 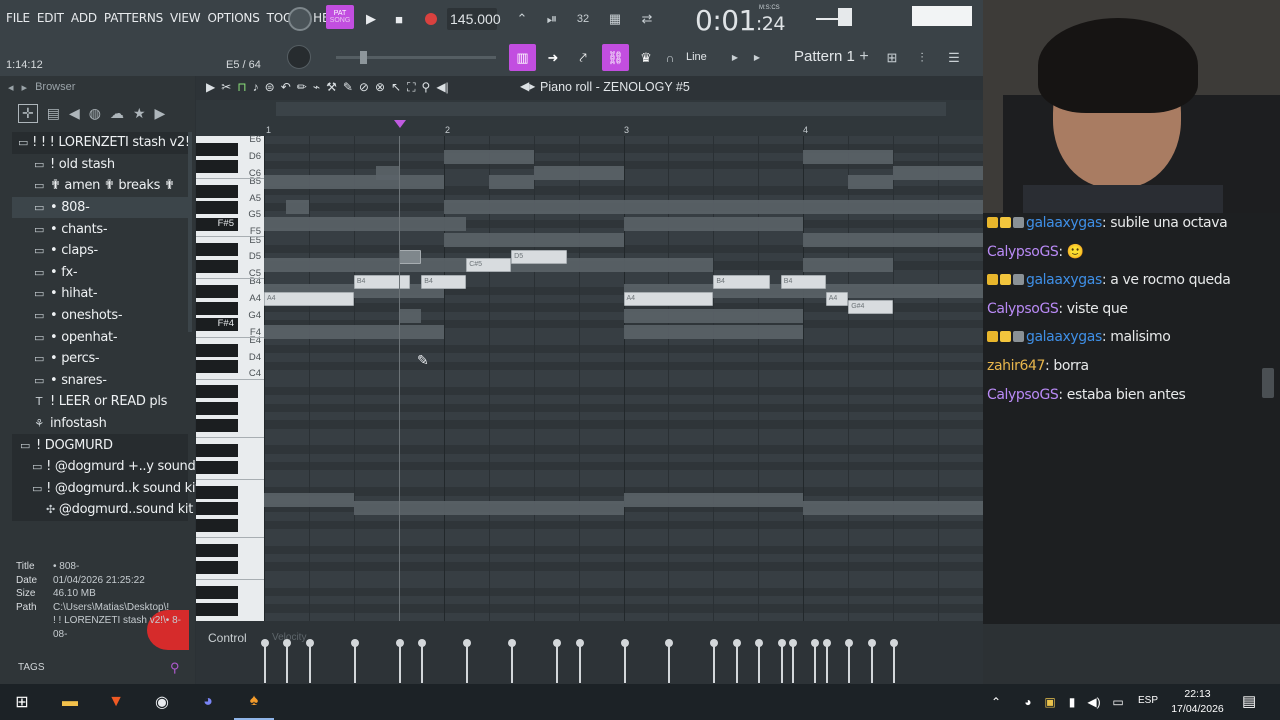 I want to click on snap-dropdown-icon: ▶, so click(x=735, y=57).